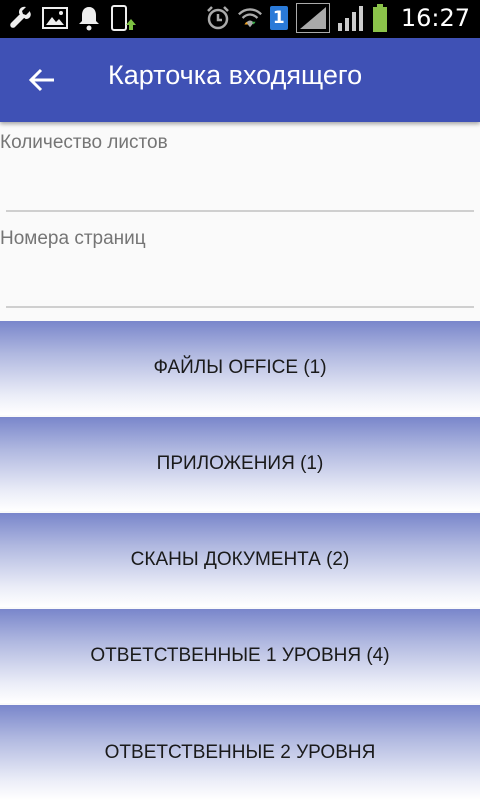 The height and width of the screenshot is (800, 480). I want to click on page-numbers-label: Номера страниц, so click(73, 238).